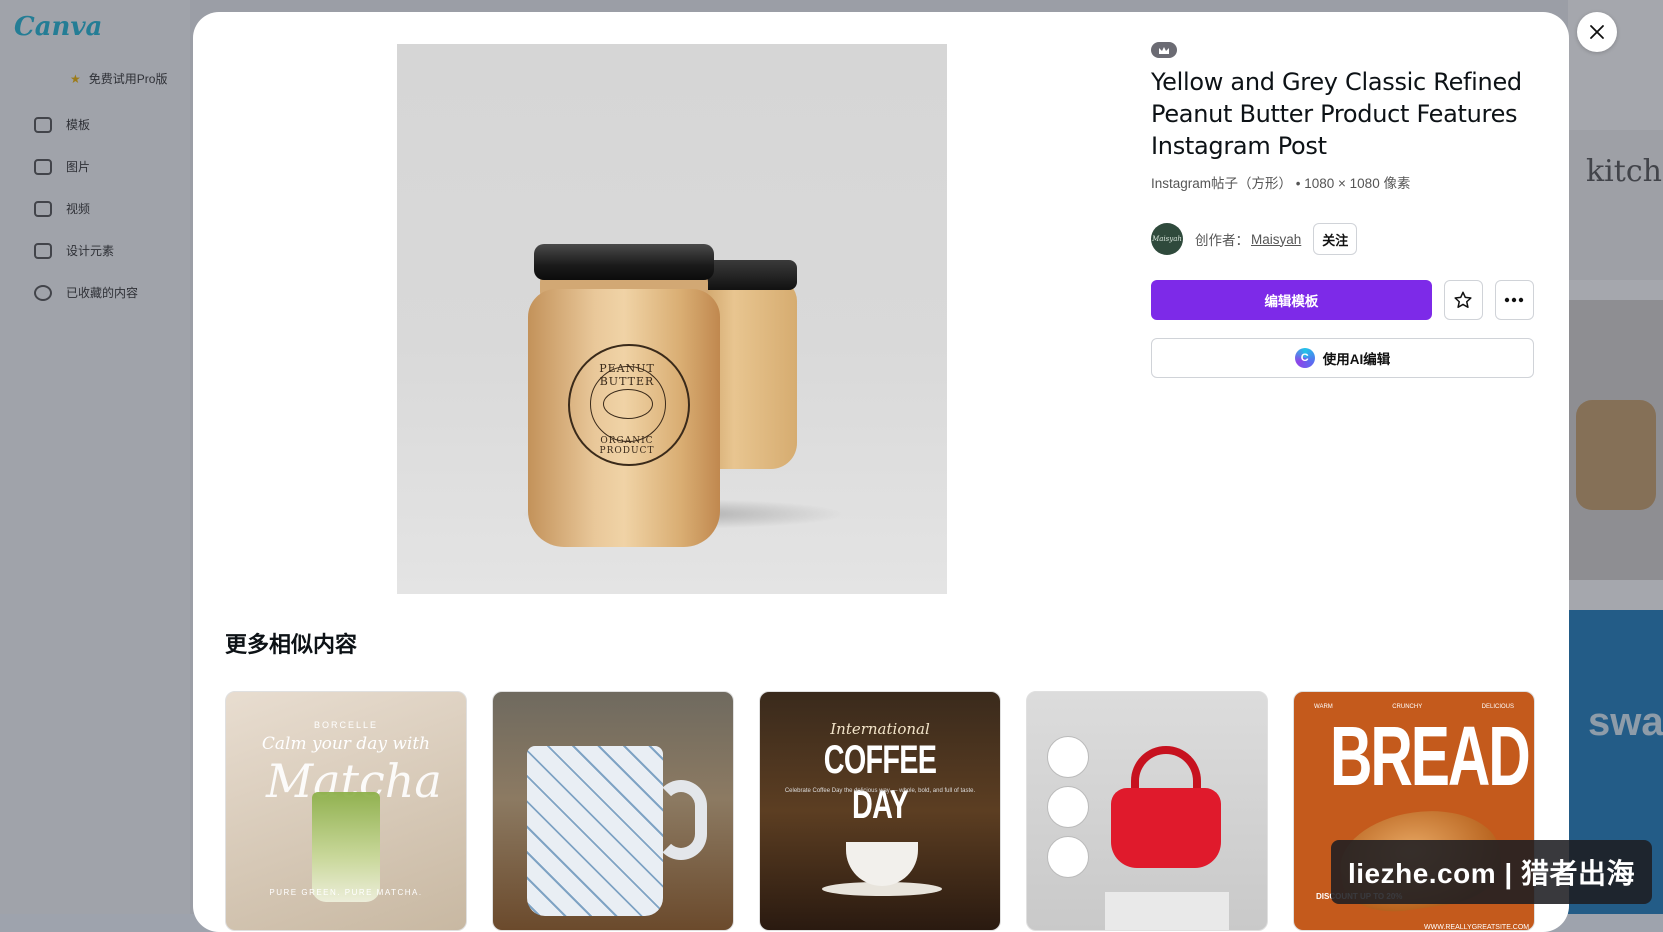 The image size is (1663, 932). Describe the element at coordinates (346, 892) in the screenshot. I see `card-footer-text: PURE GREEN. PURE MATCHA.` at that location.